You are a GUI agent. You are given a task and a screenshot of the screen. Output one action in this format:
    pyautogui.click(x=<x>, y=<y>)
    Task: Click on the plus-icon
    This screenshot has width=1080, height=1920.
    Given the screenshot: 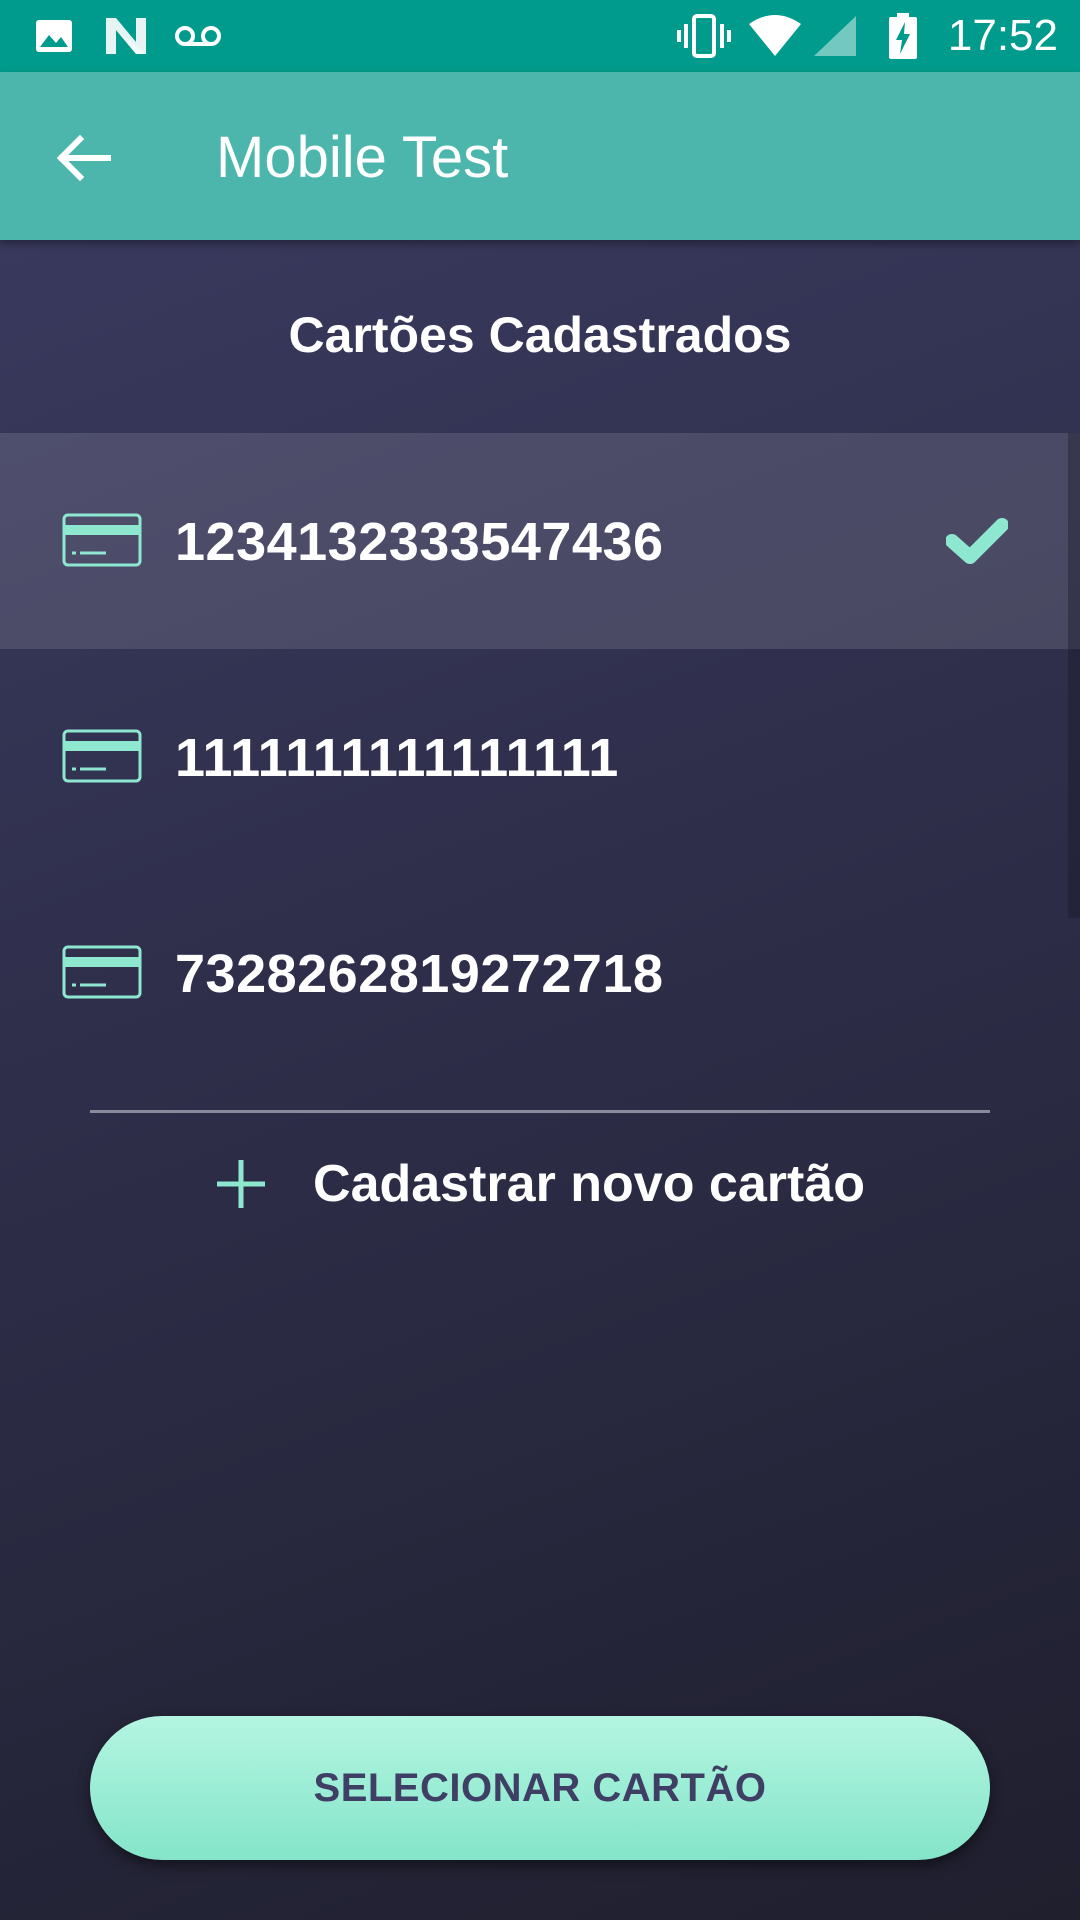 What is the action you would take?
    pyautogui.click(x=241, y=1184)
    